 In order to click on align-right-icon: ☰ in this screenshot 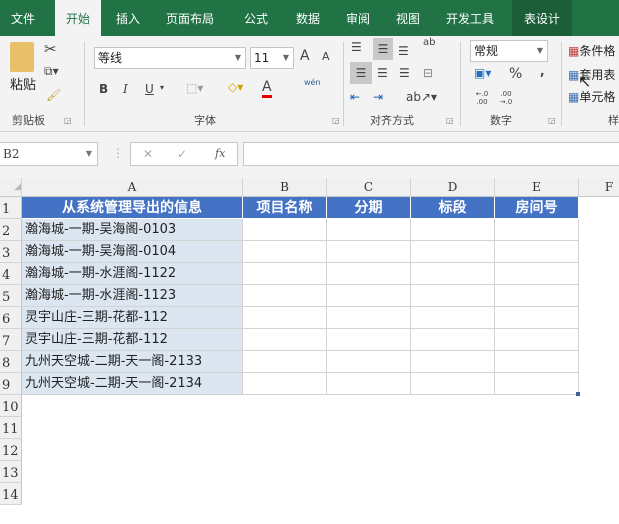, I will do `click(404, 73)`.